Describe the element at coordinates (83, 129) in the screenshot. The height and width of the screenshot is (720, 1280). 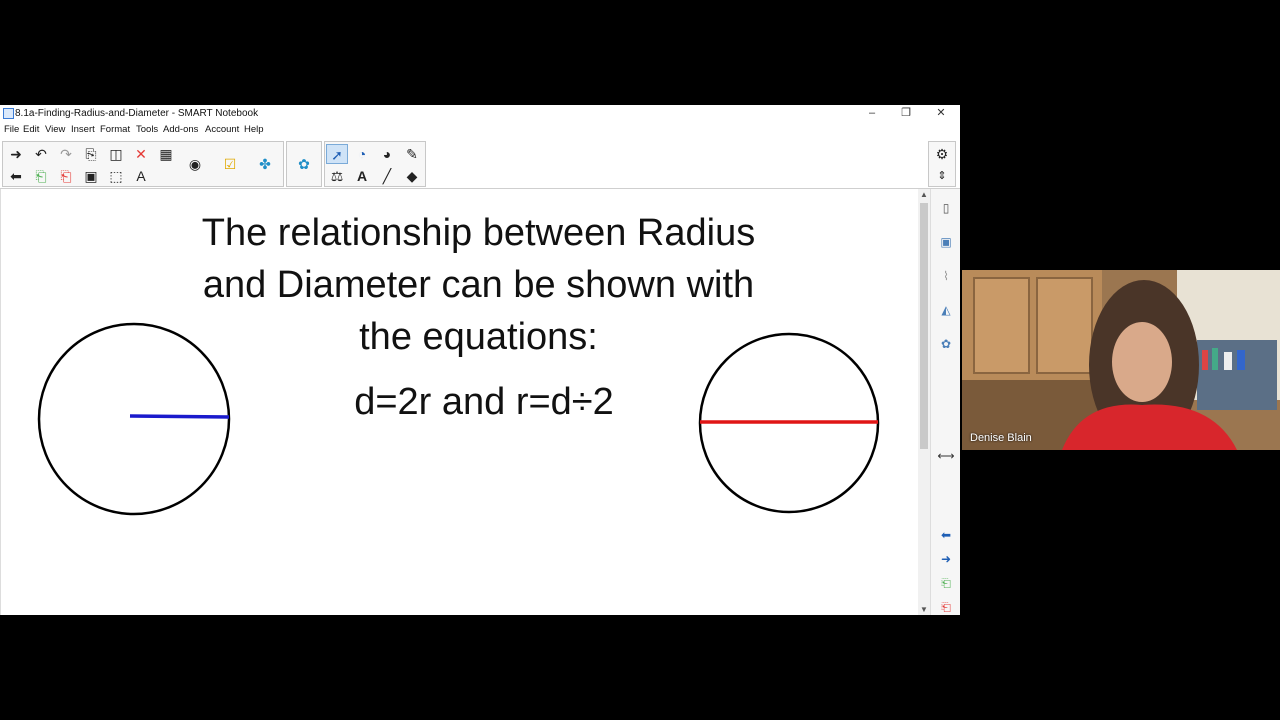
I see `menu-insert: Insert` at that location.